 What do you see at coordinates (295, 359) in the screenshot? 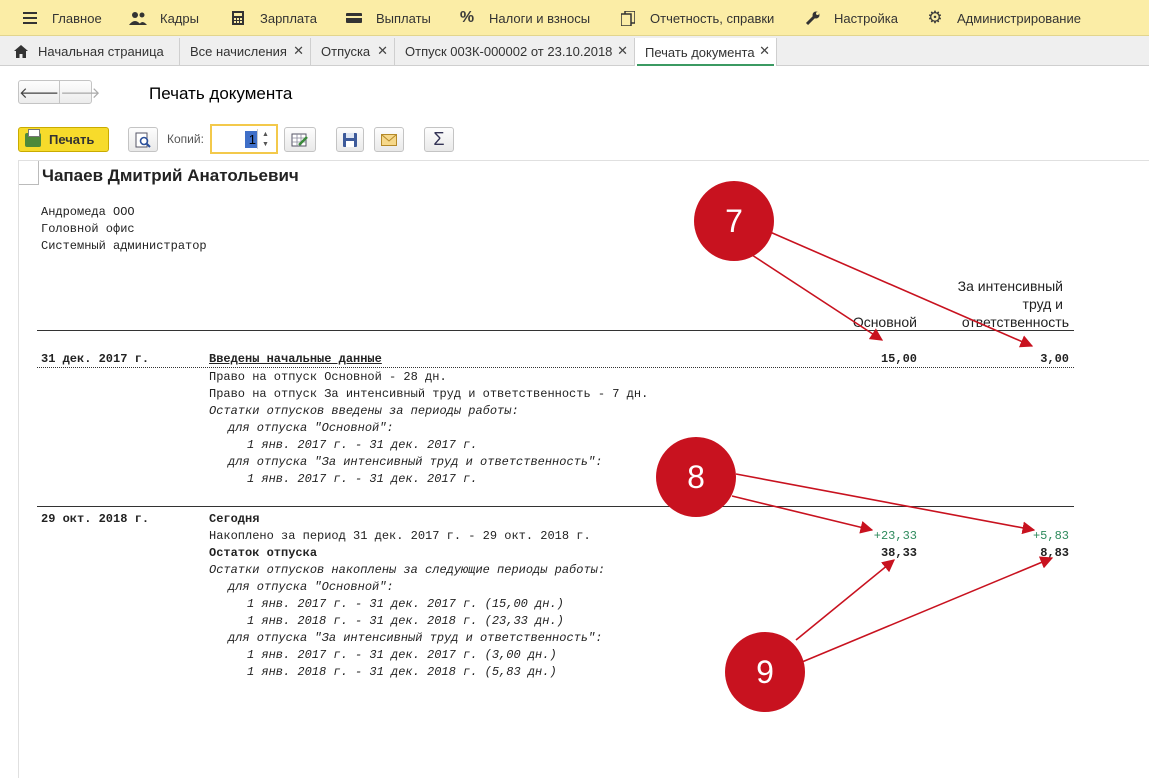
I see `block1-title: Введены начальные данные` at bounding box center [295, 359].